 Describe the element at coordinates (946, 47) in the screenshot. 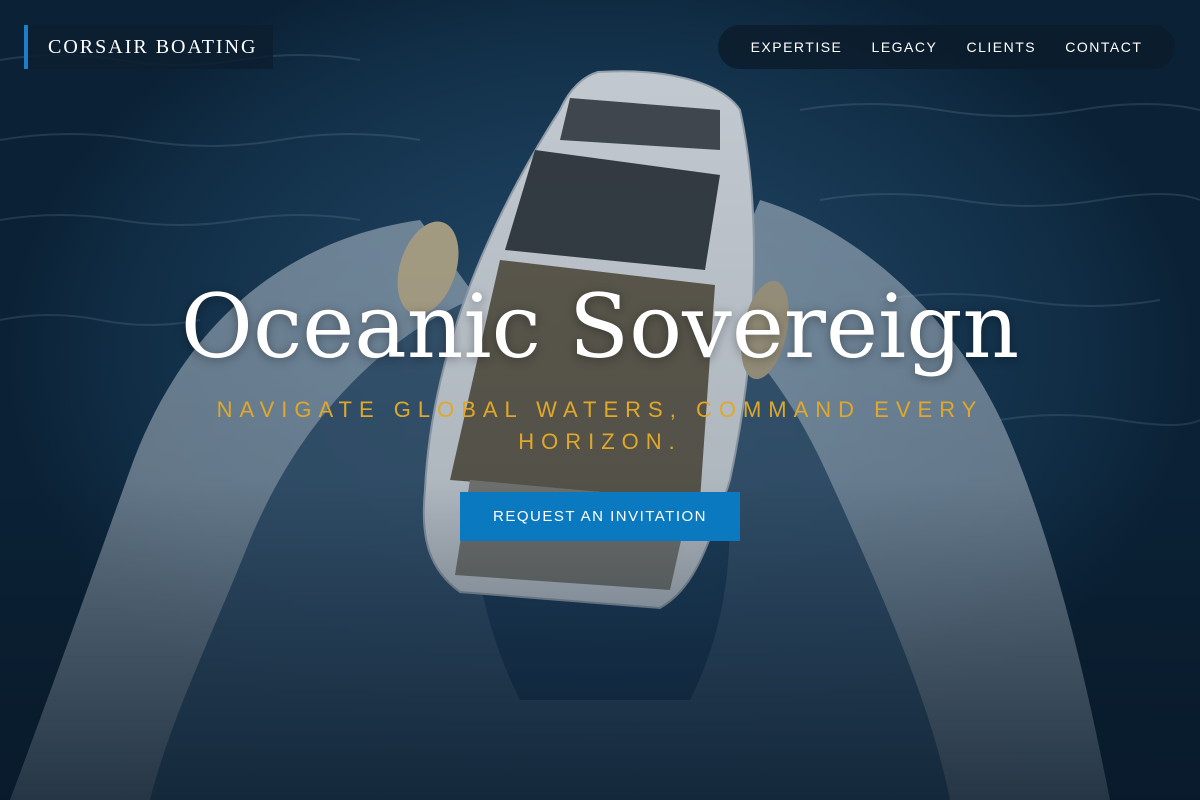

I see `main-nav: EXPERTISE LEGACY CLIENTS CONTACT` at that location.